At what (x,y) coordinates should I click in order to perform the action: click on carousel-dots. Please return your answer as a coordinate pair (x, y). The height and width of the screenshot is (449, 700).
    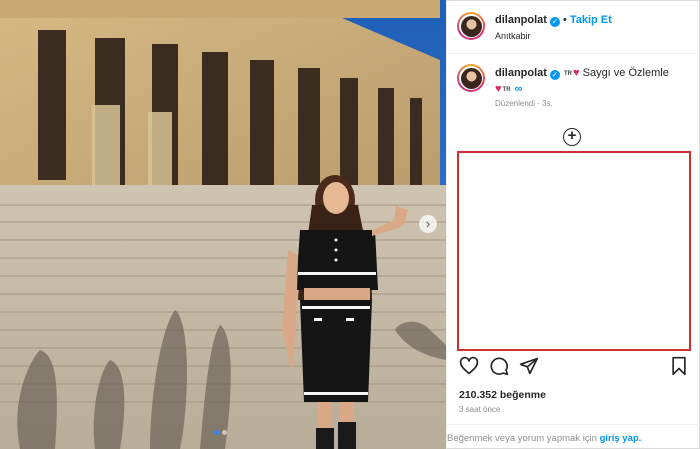
    Looking at the image, I should click on (220, 432).